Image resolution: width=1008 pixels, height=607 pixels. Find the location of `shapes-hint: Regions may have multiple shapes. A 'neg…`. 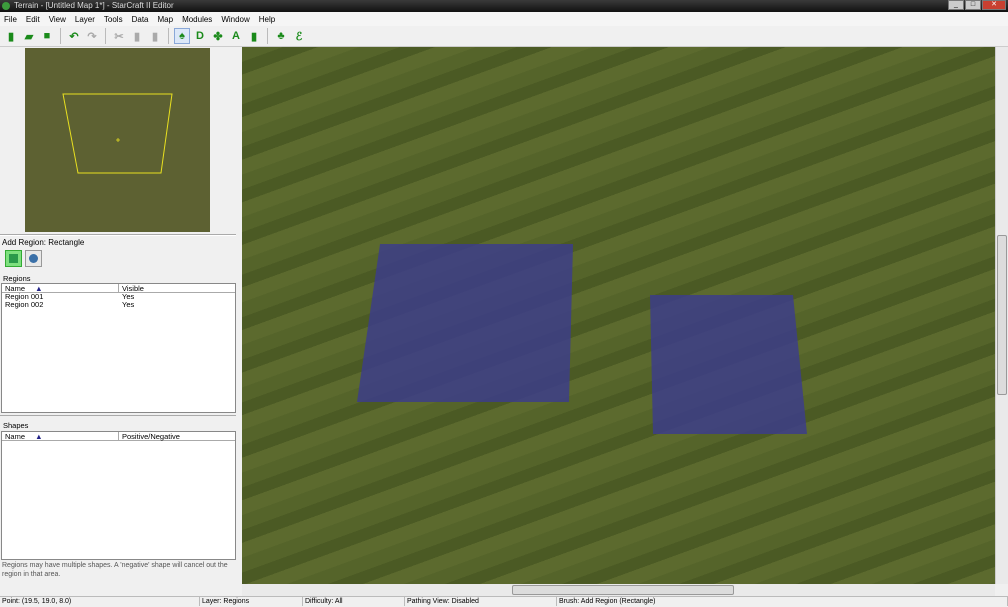

shapes-hint: Regions may have multiple shapes. A 'neg… is located at coordinates (115, 570).